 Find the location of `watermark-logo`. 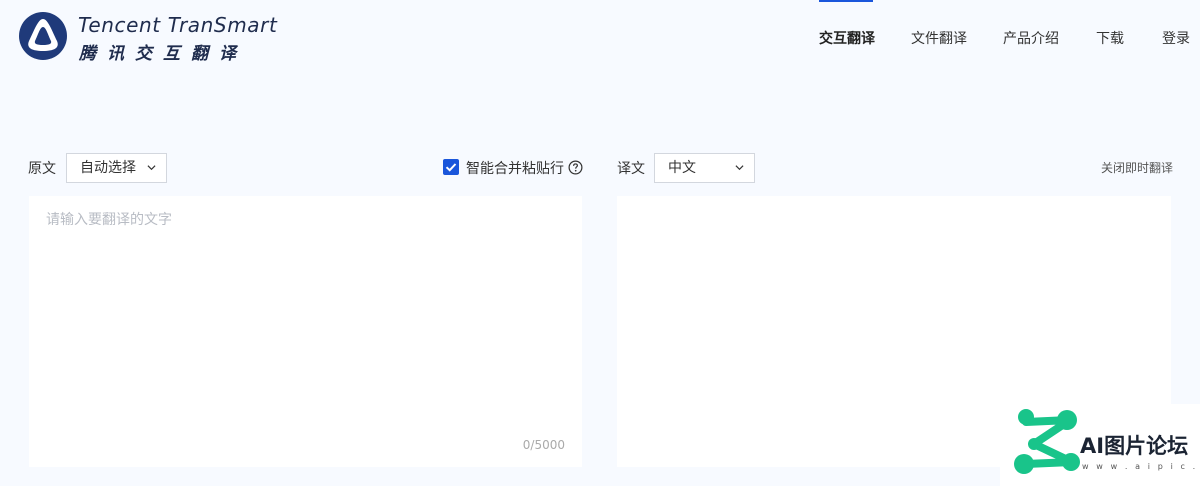

watermark-logo is located at coordinates (1047, 441).